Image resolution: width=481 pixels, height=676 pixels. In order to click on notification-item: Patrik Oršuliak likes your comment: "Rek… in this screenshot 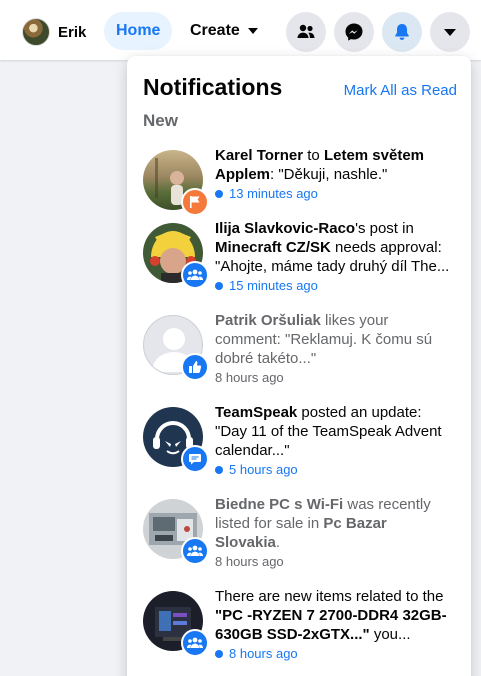, I will do `click(299, 347)`.